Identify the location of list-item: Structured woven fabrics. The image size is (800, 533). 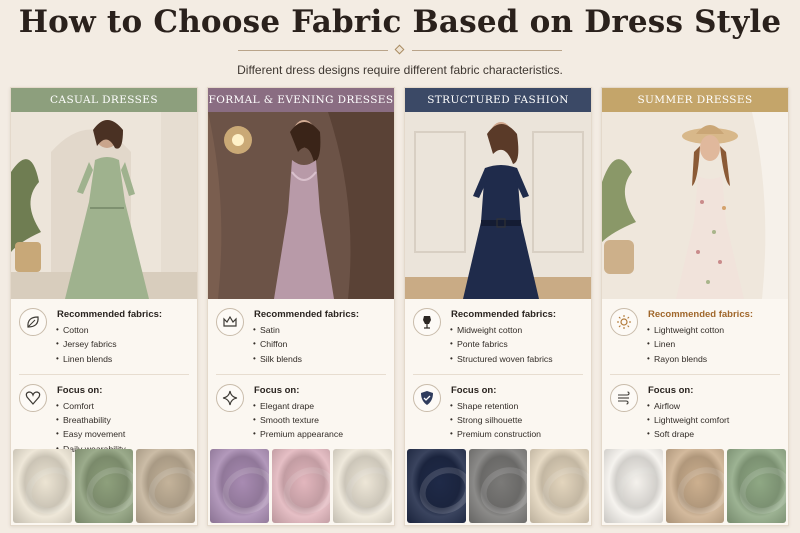
(517, 361).